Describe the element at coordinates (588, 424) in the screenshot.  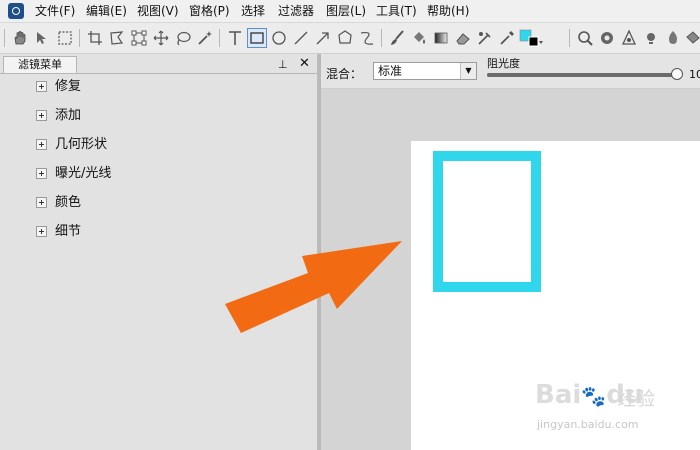
I see `watermark-url: jingyan.baidu.com` at that location.